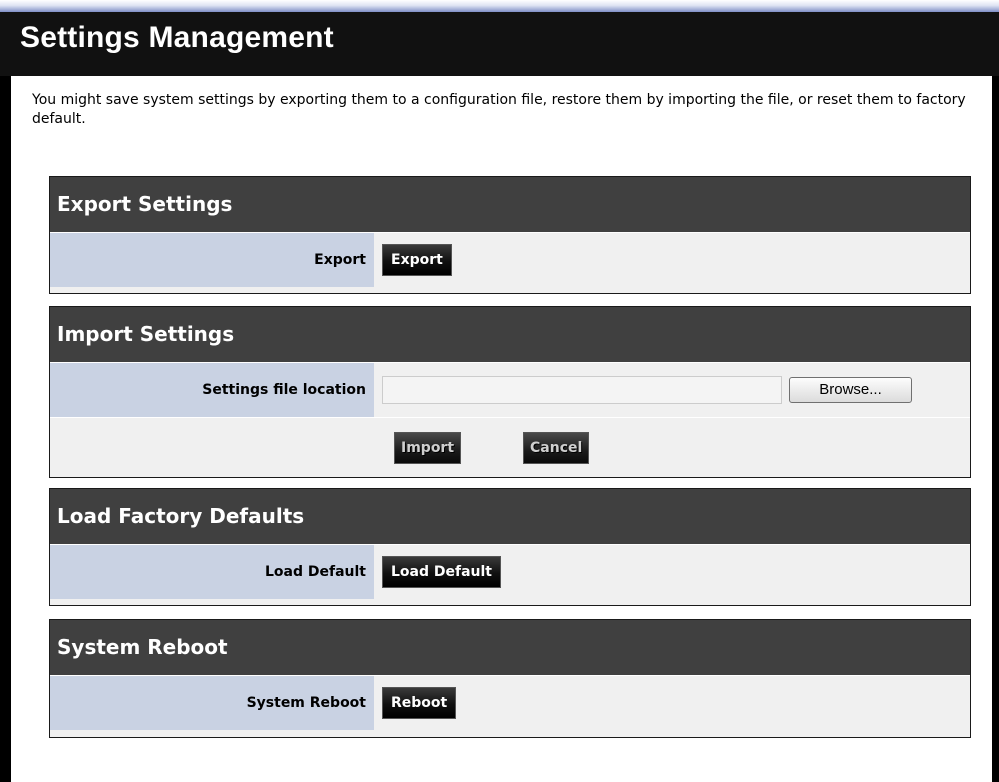 This screenshot has width=999, height=782. Describe the element at coordinates (428, 448) in the screenshot. I see `import-button: Import` at that location.